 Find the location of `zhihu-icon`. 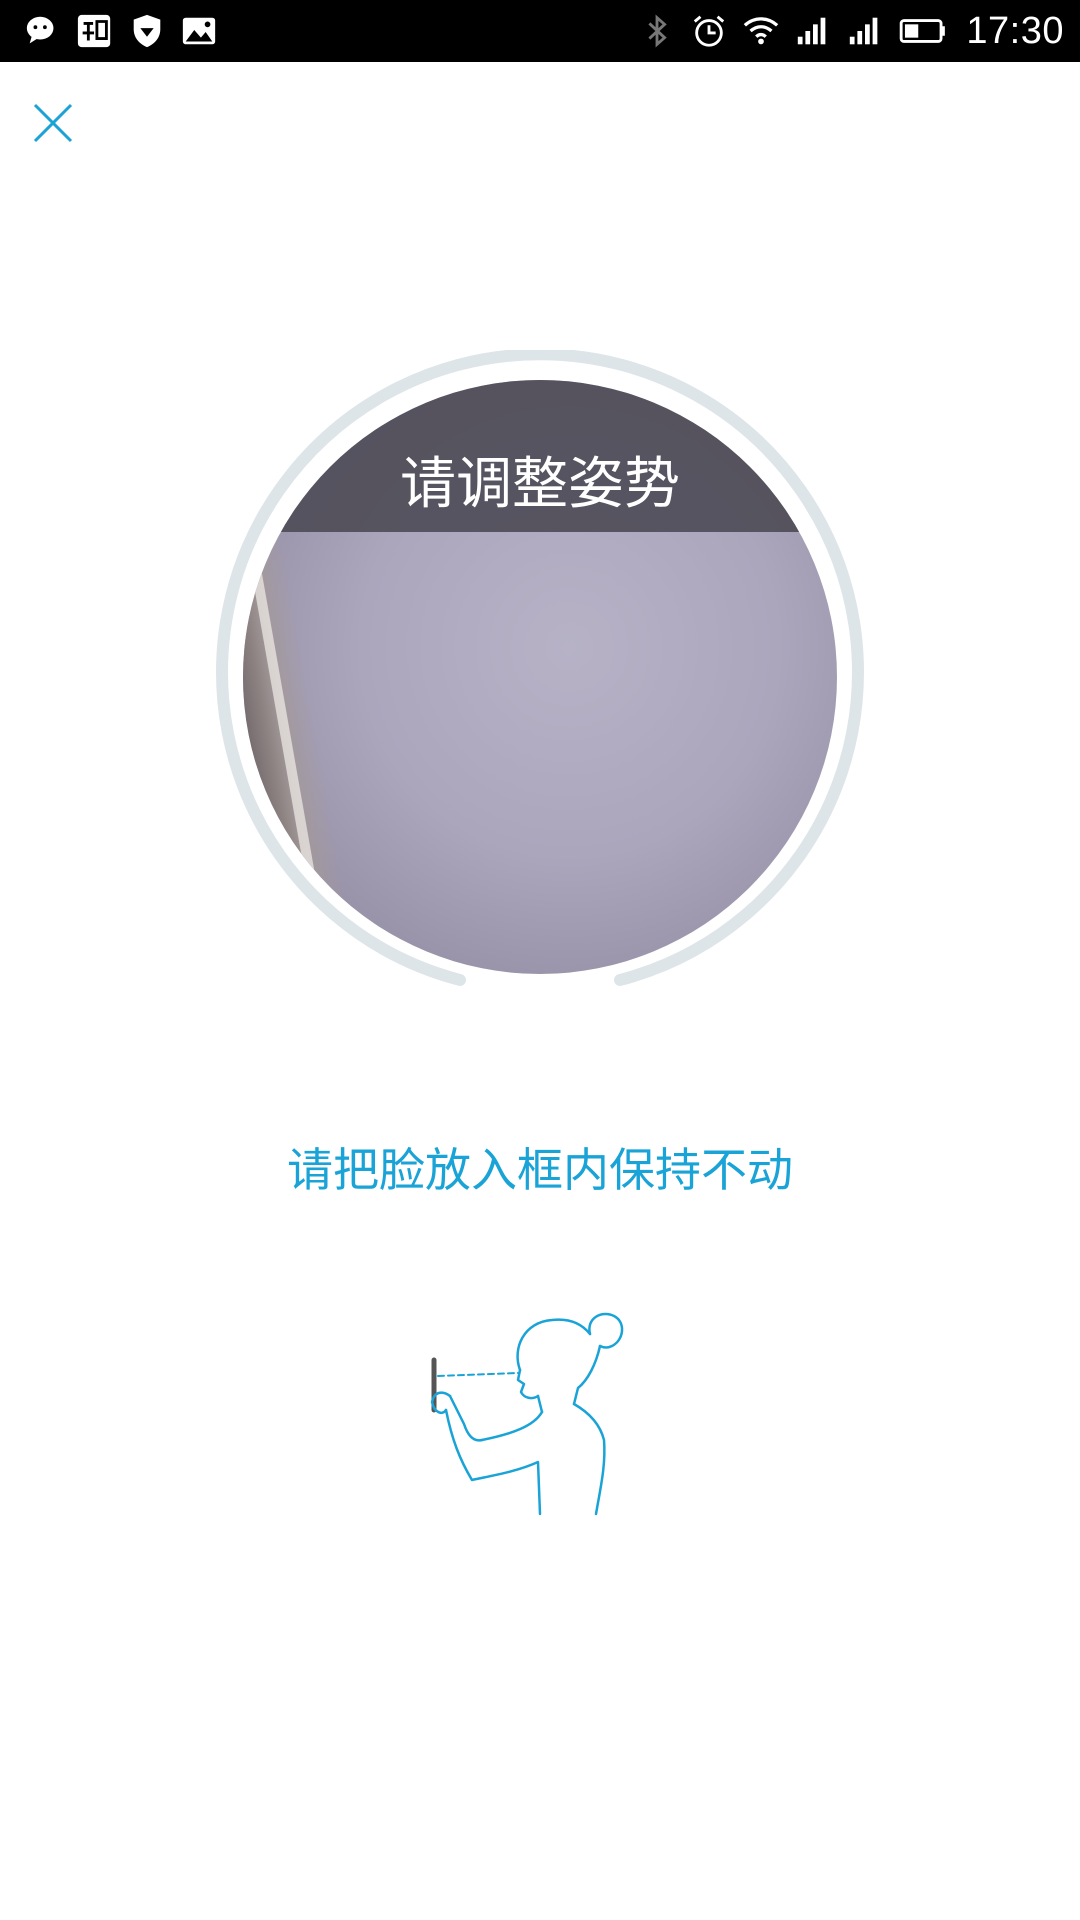

zhihu-icon is located at coordinates (94, 31).